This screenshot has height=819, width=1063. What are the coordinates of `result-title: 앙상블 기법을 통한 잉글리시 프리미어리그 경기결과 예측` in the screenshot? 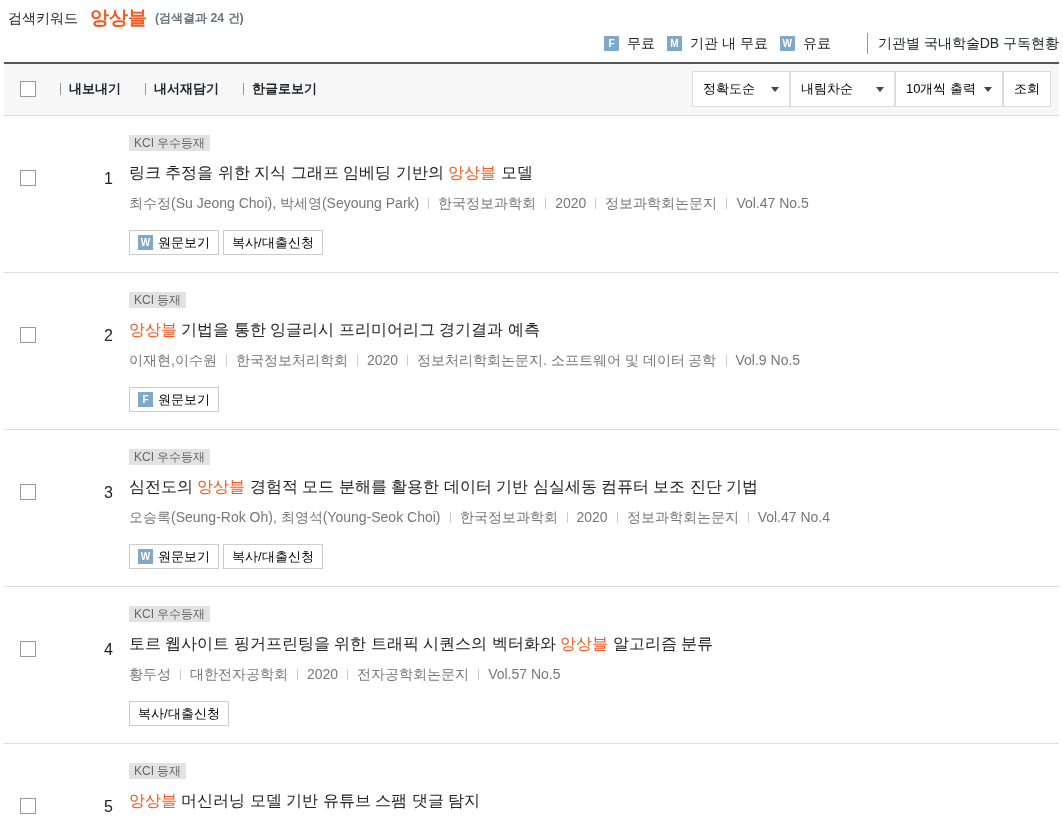 It's located at (465, 329).